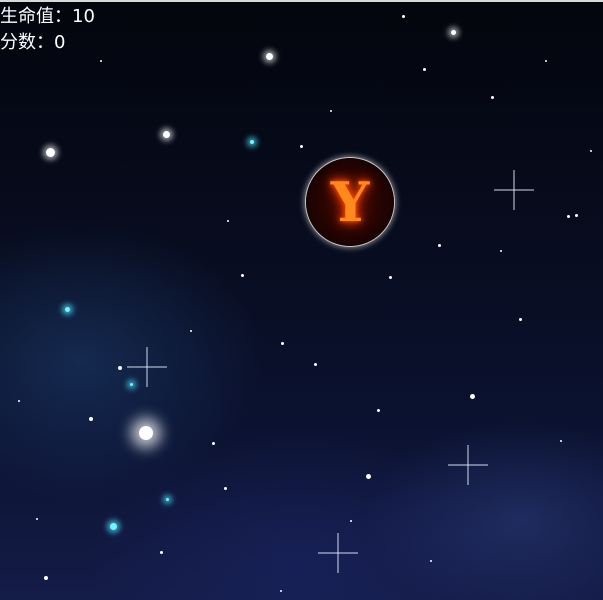 The width and height of the screenshot is (603, 600). I want to click on score-value: 0, so click(60, 42).